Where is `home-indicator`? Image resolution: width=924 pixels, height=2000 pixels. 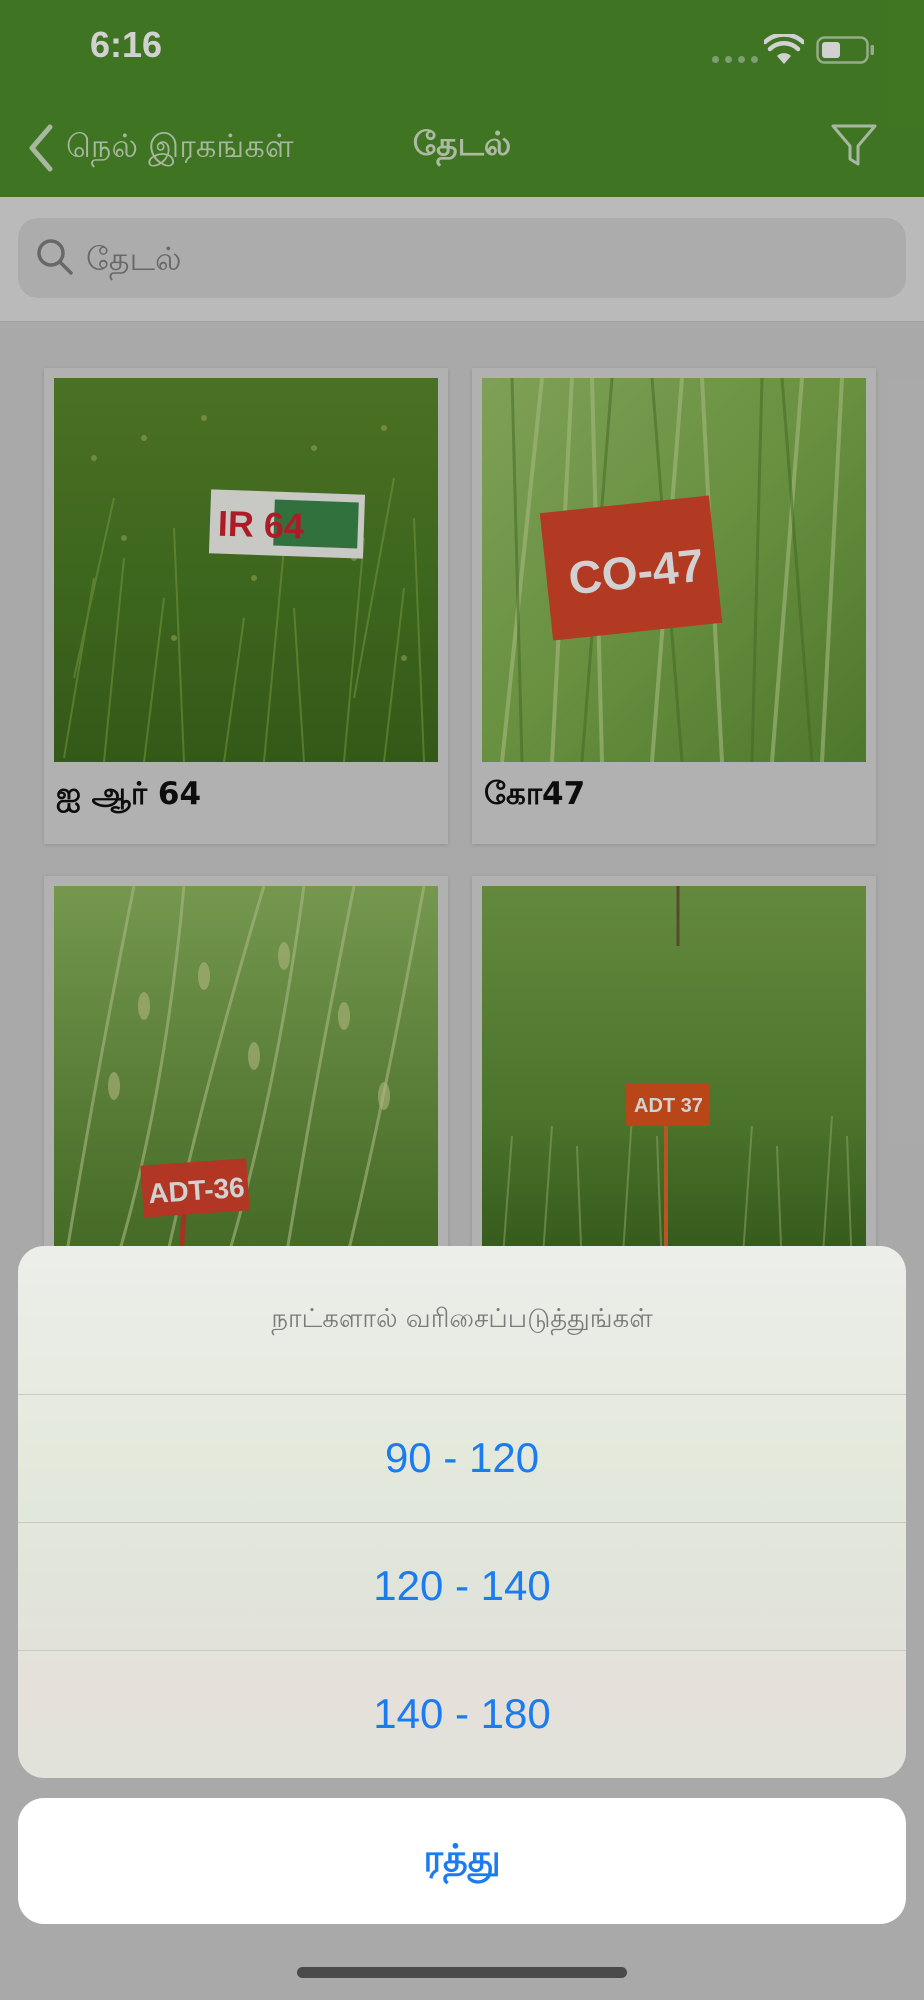
home-indicator is located at coordinates (462, 1972).